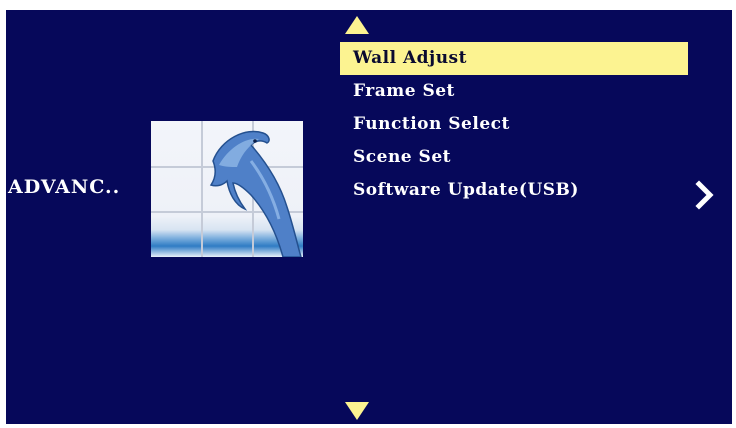  Describe the element at coordinates (514, 190) in the screenshot. I see `menu-item-software-update: Software Update(USB)` at that location.